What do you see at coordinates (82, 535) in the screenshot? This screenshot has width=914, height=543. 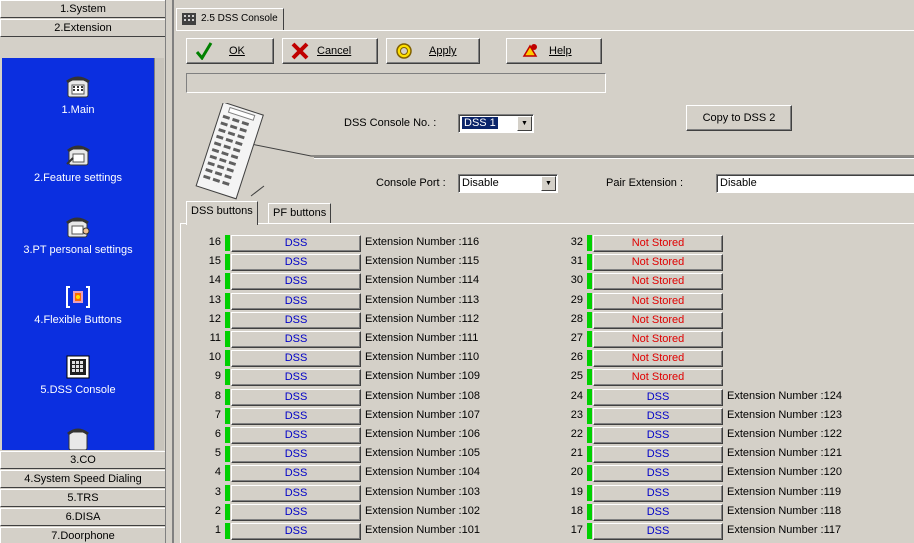 I see `category-doorphone: 7.Doorphone` at bounding box center [82, 535].